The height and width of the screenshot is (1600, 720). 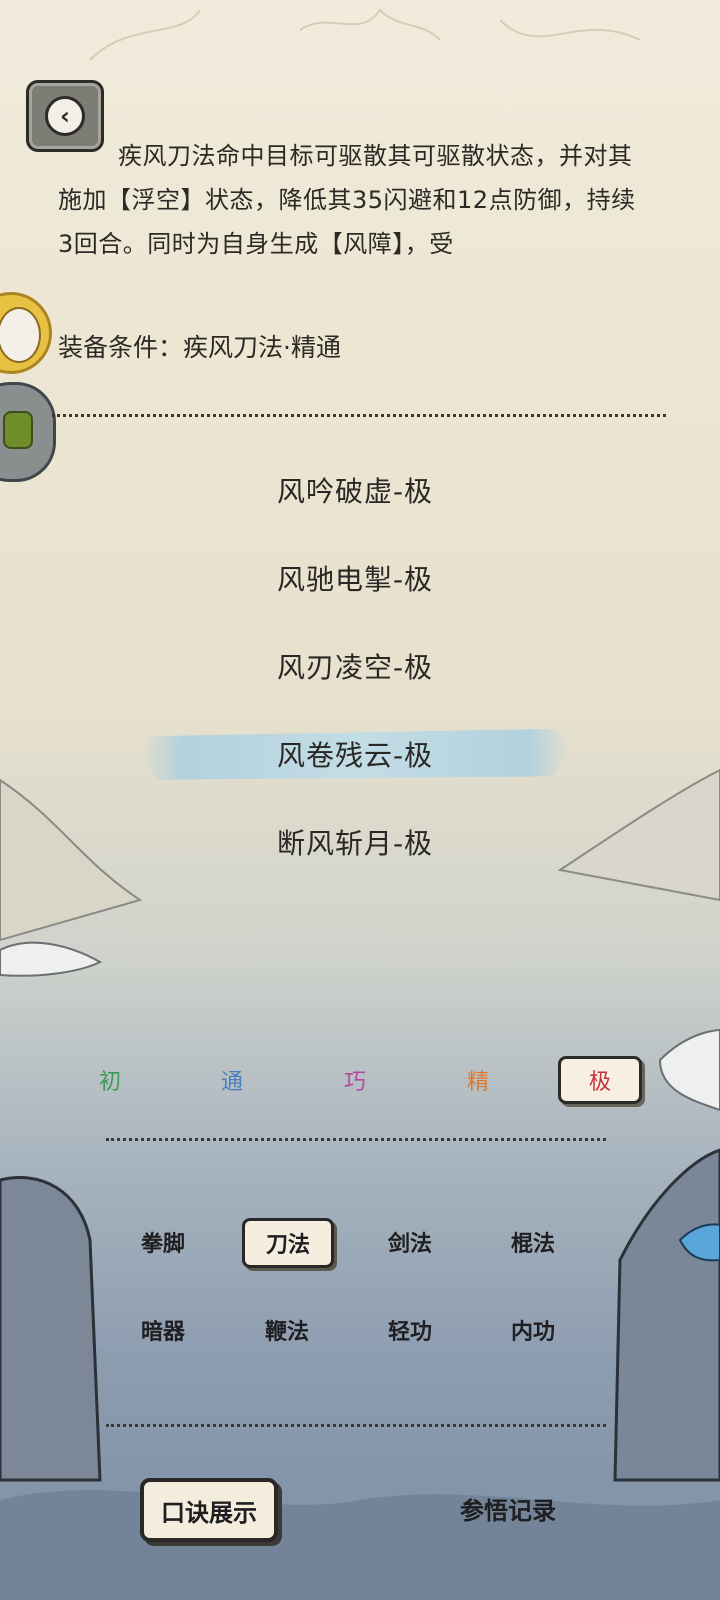 What do you see at coordinates (65, 116) in the screenshot?
I see `chevron-left-icon: ‹` at bounding box center [65, 116].